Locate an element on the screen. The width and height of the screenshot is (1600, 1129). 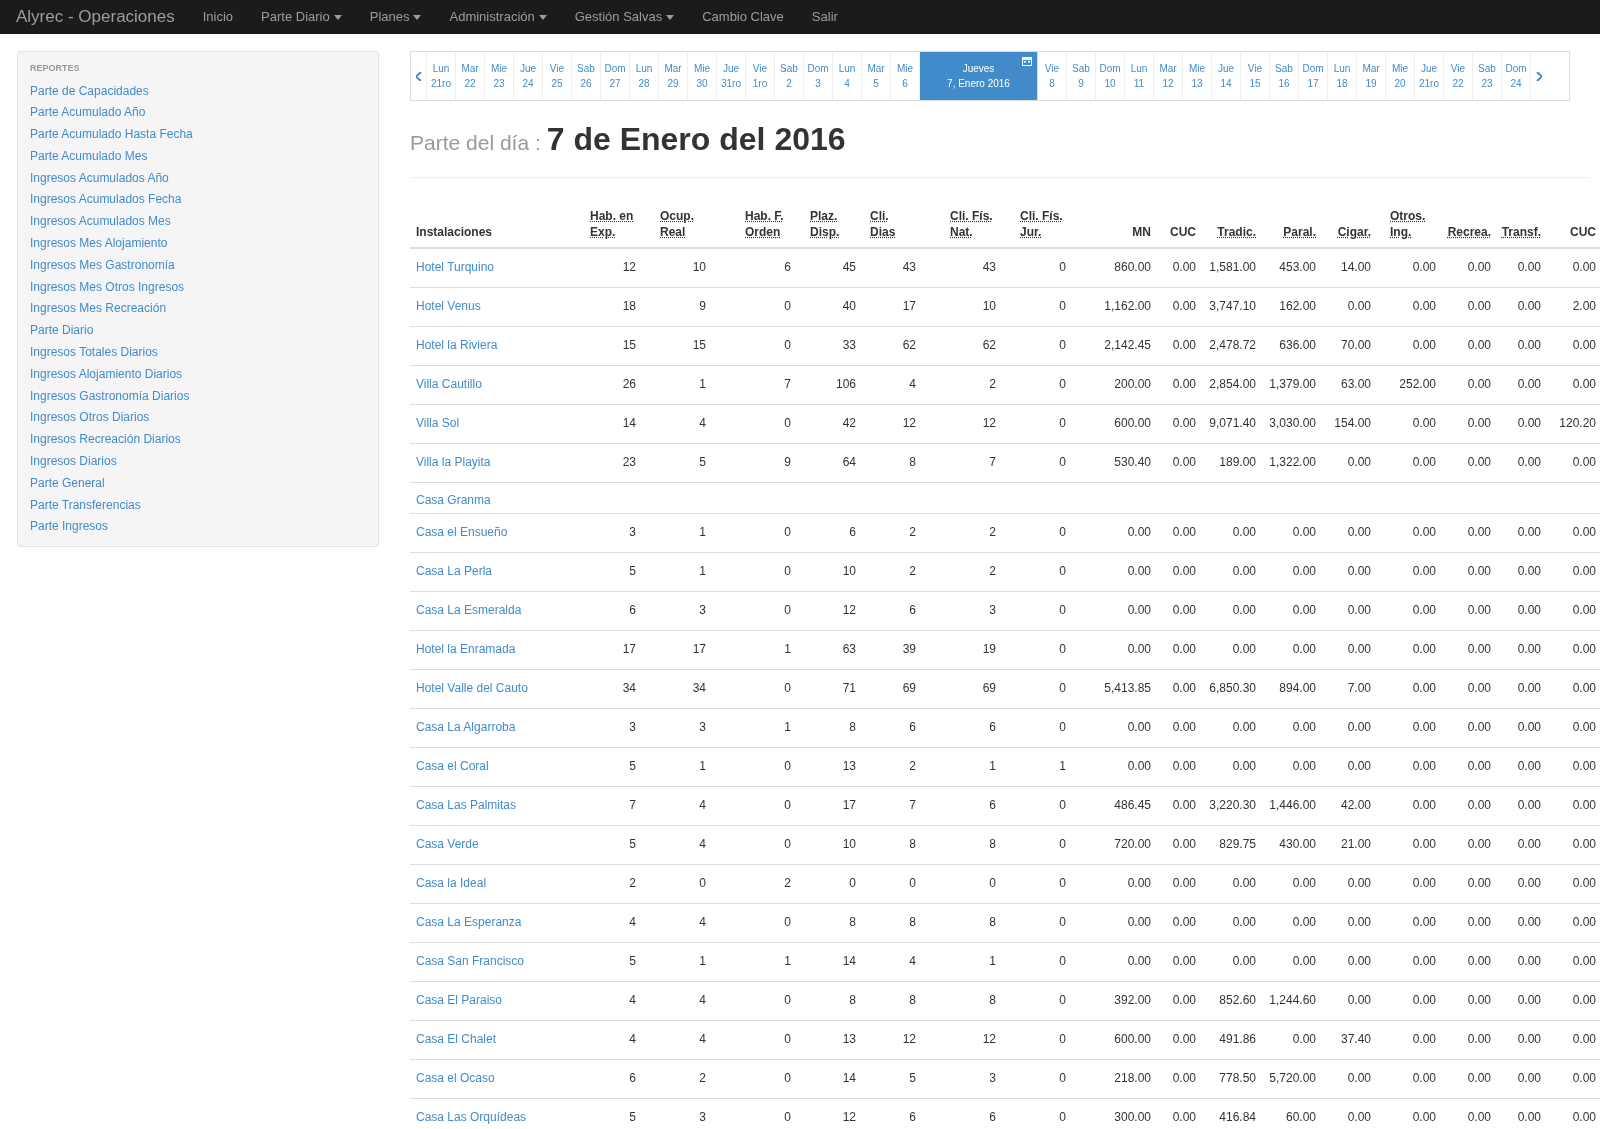
sidebar-link: Ingresos Recreación Diarios is located at coordinates (198, 440).